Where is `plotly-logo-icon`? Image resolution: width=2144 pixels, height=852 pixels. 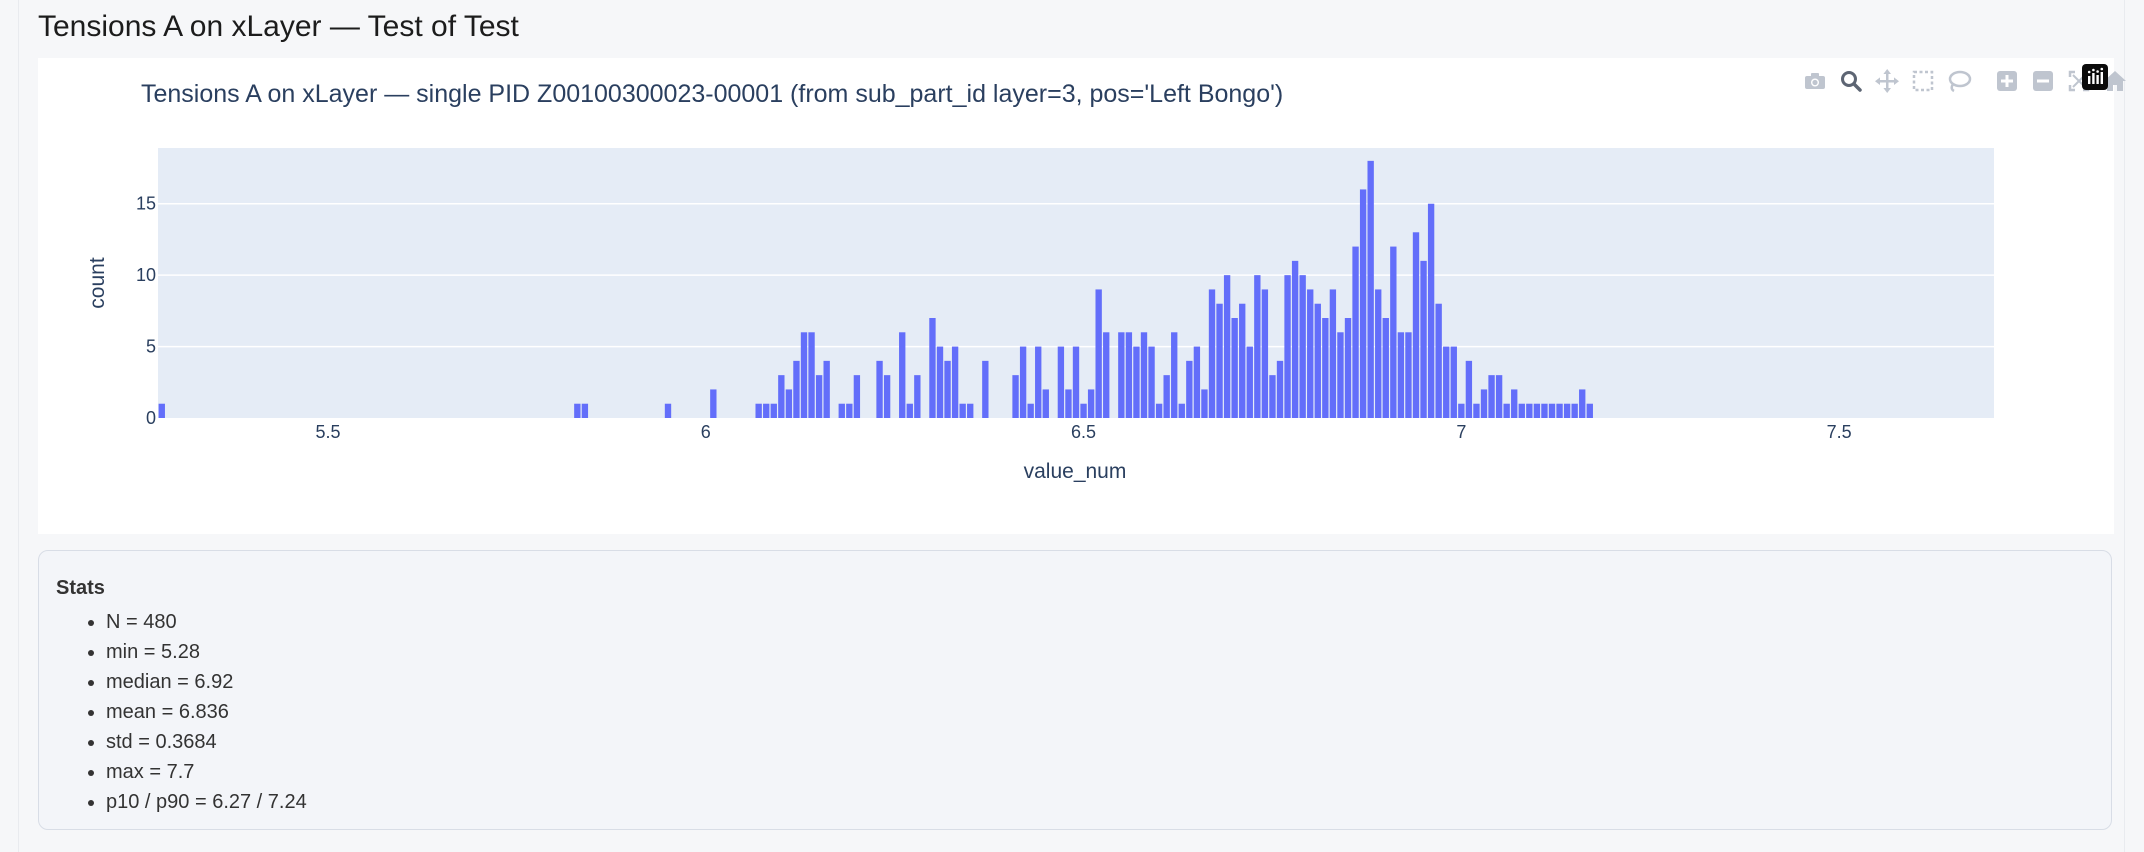
plotly-logo-icon is located at coordinates (2095, 77).